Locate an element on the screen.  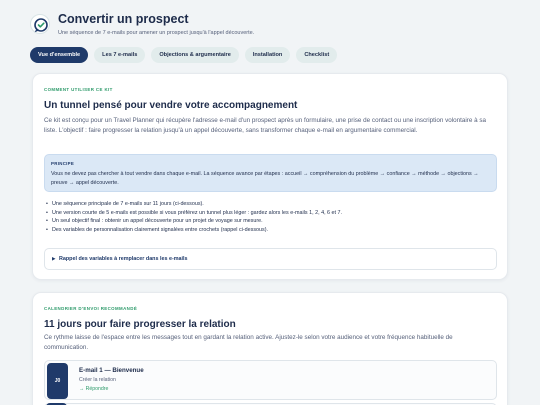
principle-label: PRINCIPE is located at coordinates (63, 163).